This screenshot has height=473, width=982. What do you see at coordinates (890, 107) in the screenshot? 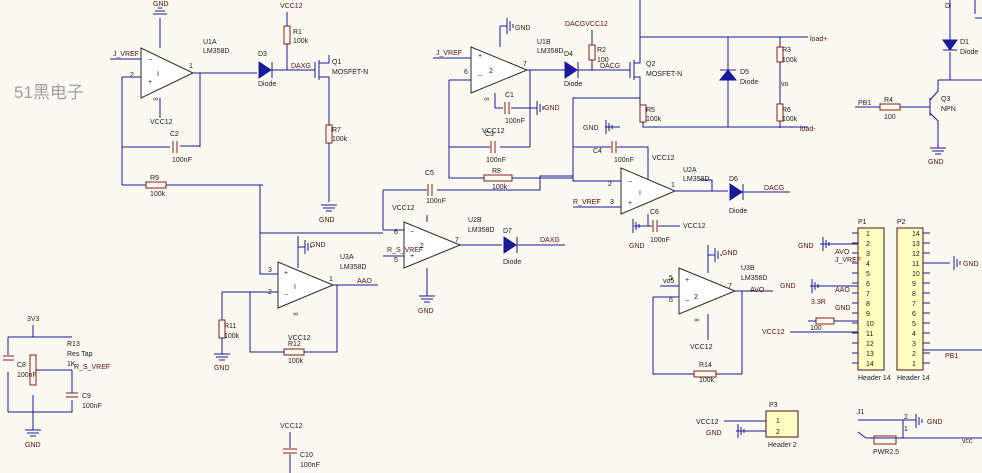
I see `resistor-r4` at bounding box center [890, 107].